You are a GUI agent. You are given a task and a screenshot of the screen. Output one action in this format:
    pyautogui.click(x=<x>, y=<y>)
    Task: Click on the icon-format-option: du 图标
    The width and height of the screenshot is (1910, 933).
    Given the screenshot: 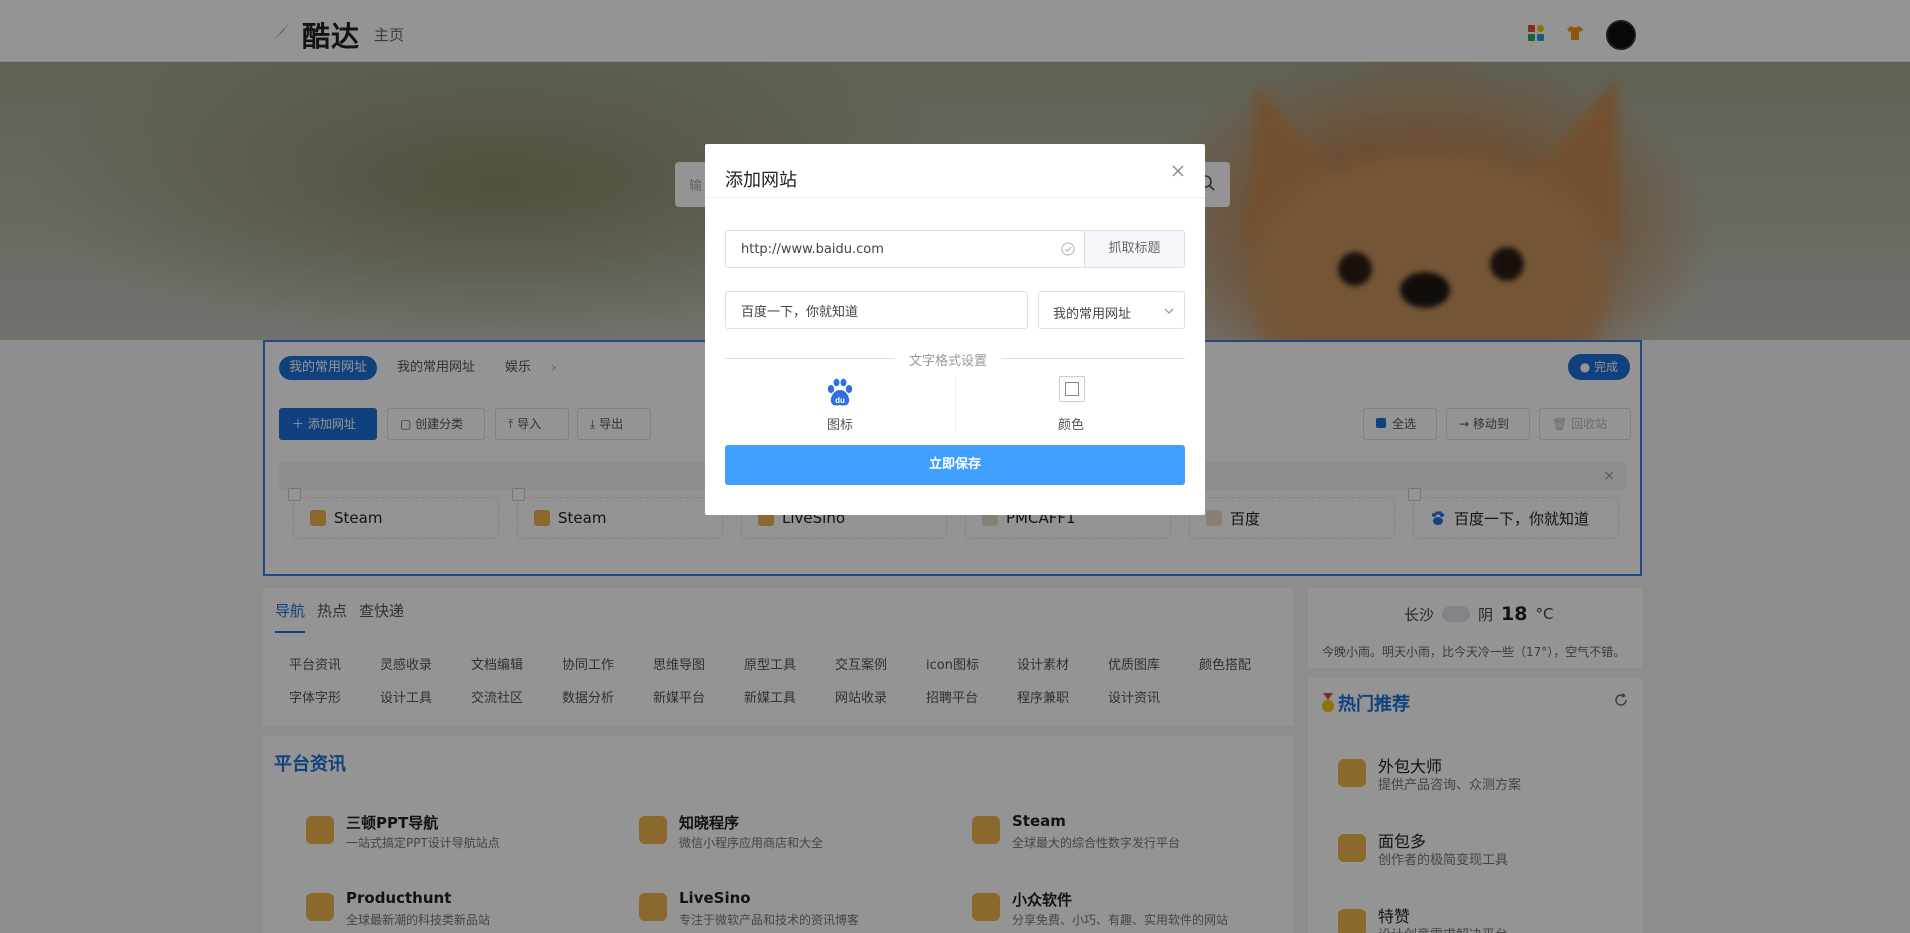 What is the action you would take?
    pyautogui.click(x=840, y=406)
    